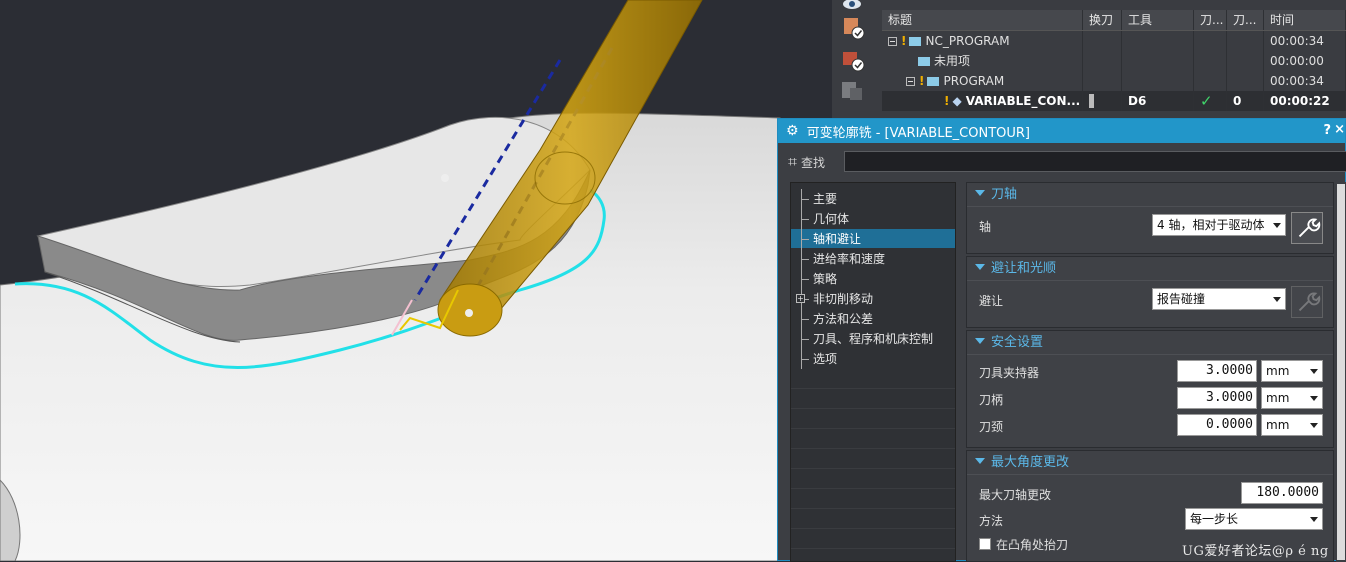 This screenshot has width=1346, height=562. I want to click on neck-unit-select: mm, so click(1292, 425).